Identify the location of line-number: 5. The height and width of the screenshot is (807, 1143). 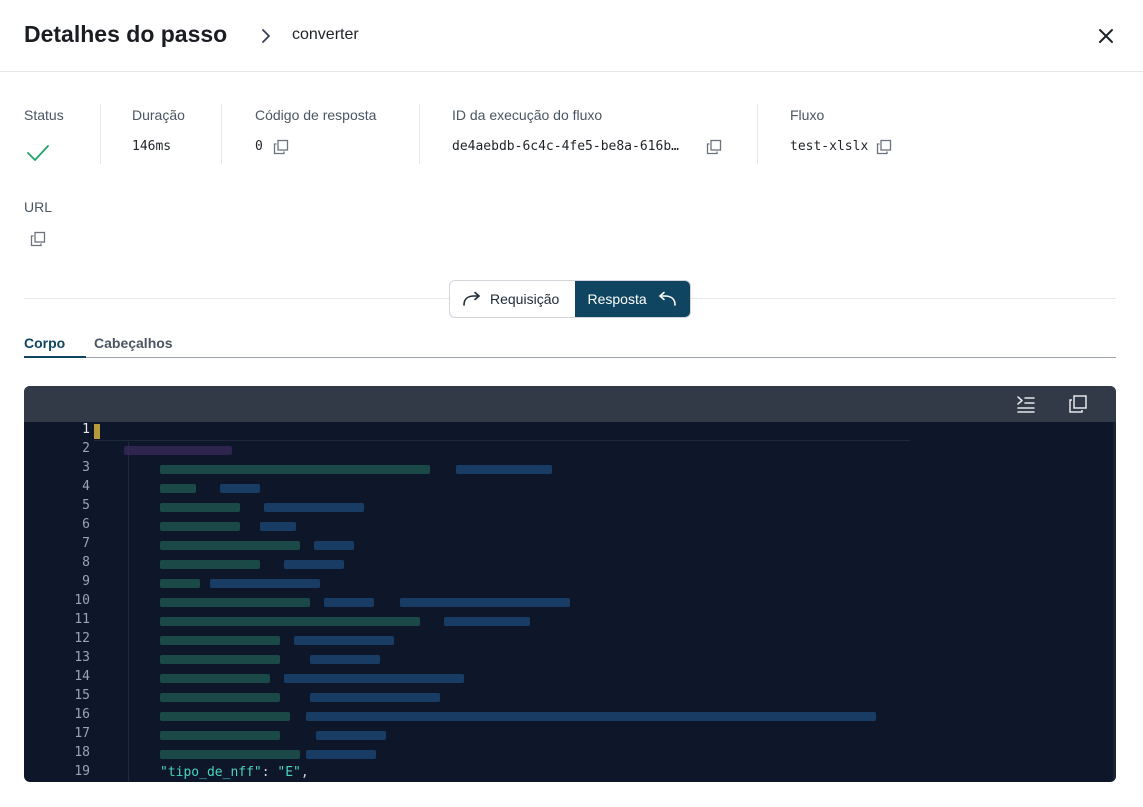
(86, 505).